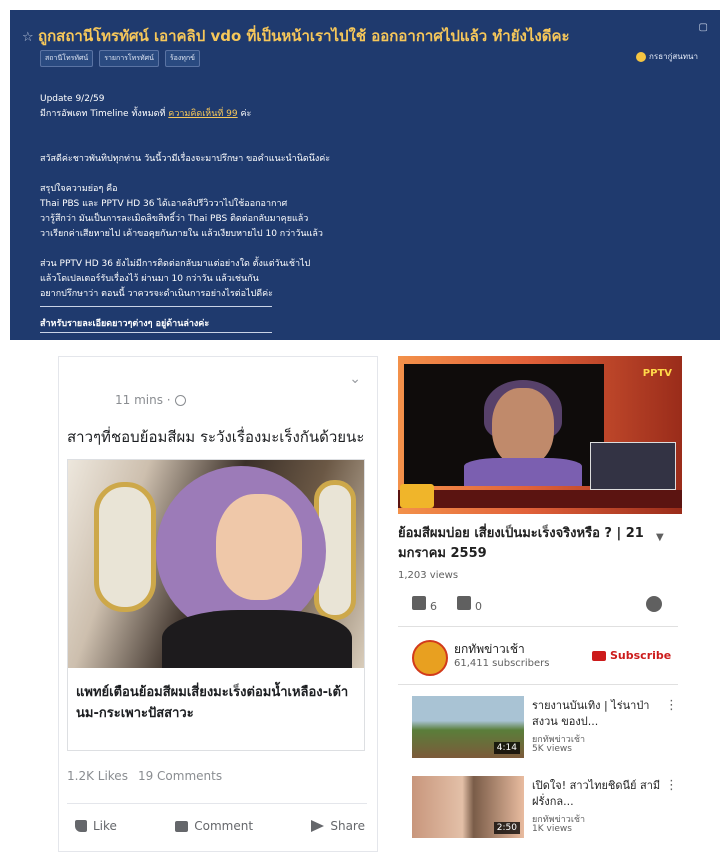  Describe the element at coordinates (478, 606) in the screenshot. I see `dislike-count: 0` at that location.